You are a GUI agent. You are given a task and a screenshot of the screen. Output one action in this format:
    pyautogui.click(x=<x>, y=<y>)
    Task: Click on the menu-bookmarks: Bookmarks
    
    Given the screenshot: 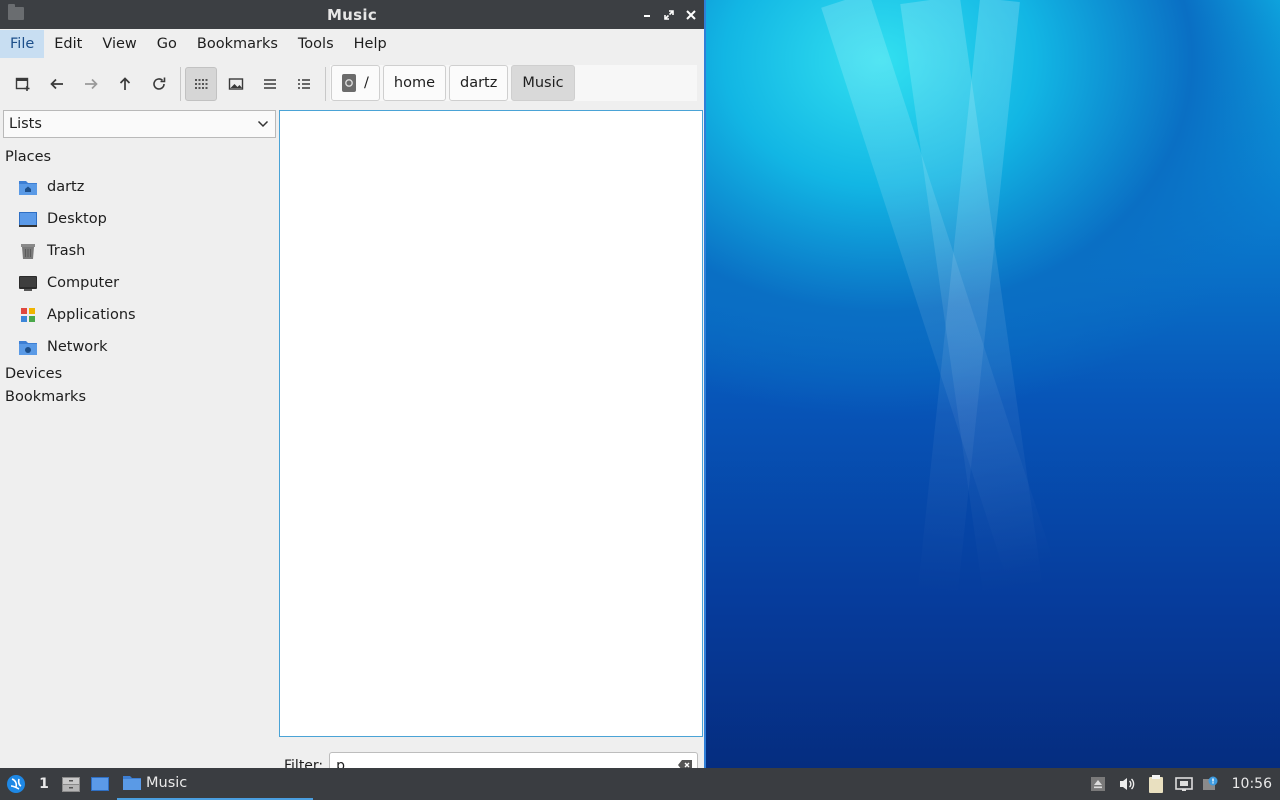 What is the action you would take?
    pyautogui.click(x=237, y=44)
    